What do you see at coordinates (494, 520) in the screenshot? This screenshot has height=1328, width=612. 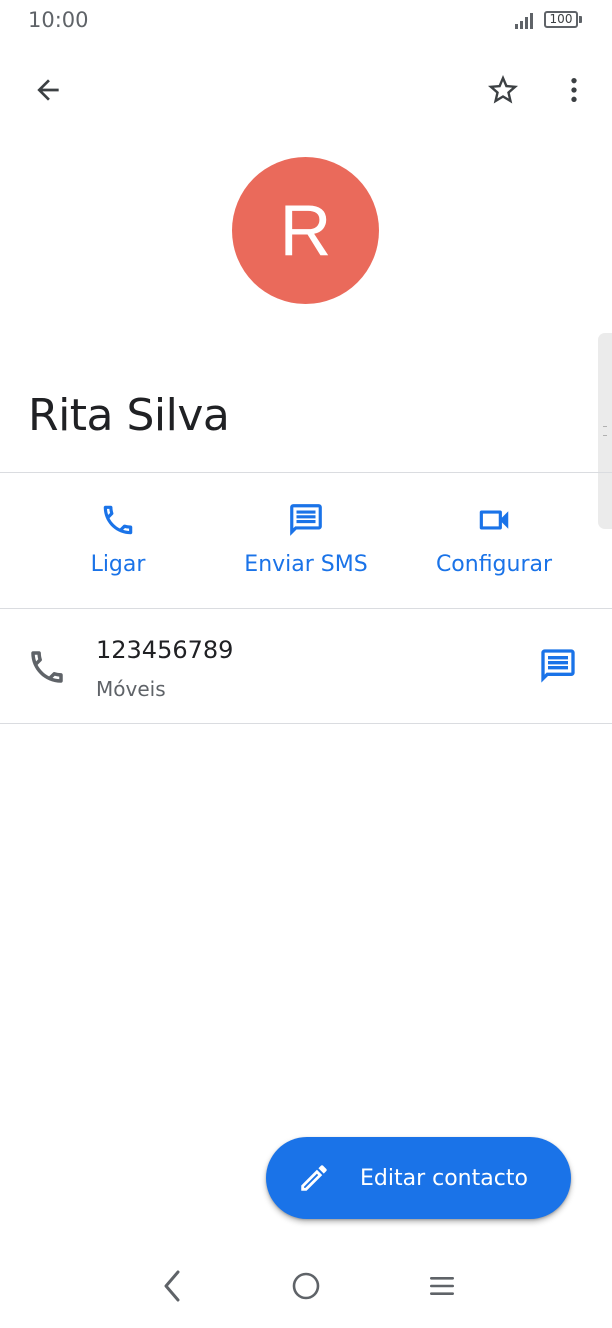 I see `video-icon` at bounding box center [494, 520].